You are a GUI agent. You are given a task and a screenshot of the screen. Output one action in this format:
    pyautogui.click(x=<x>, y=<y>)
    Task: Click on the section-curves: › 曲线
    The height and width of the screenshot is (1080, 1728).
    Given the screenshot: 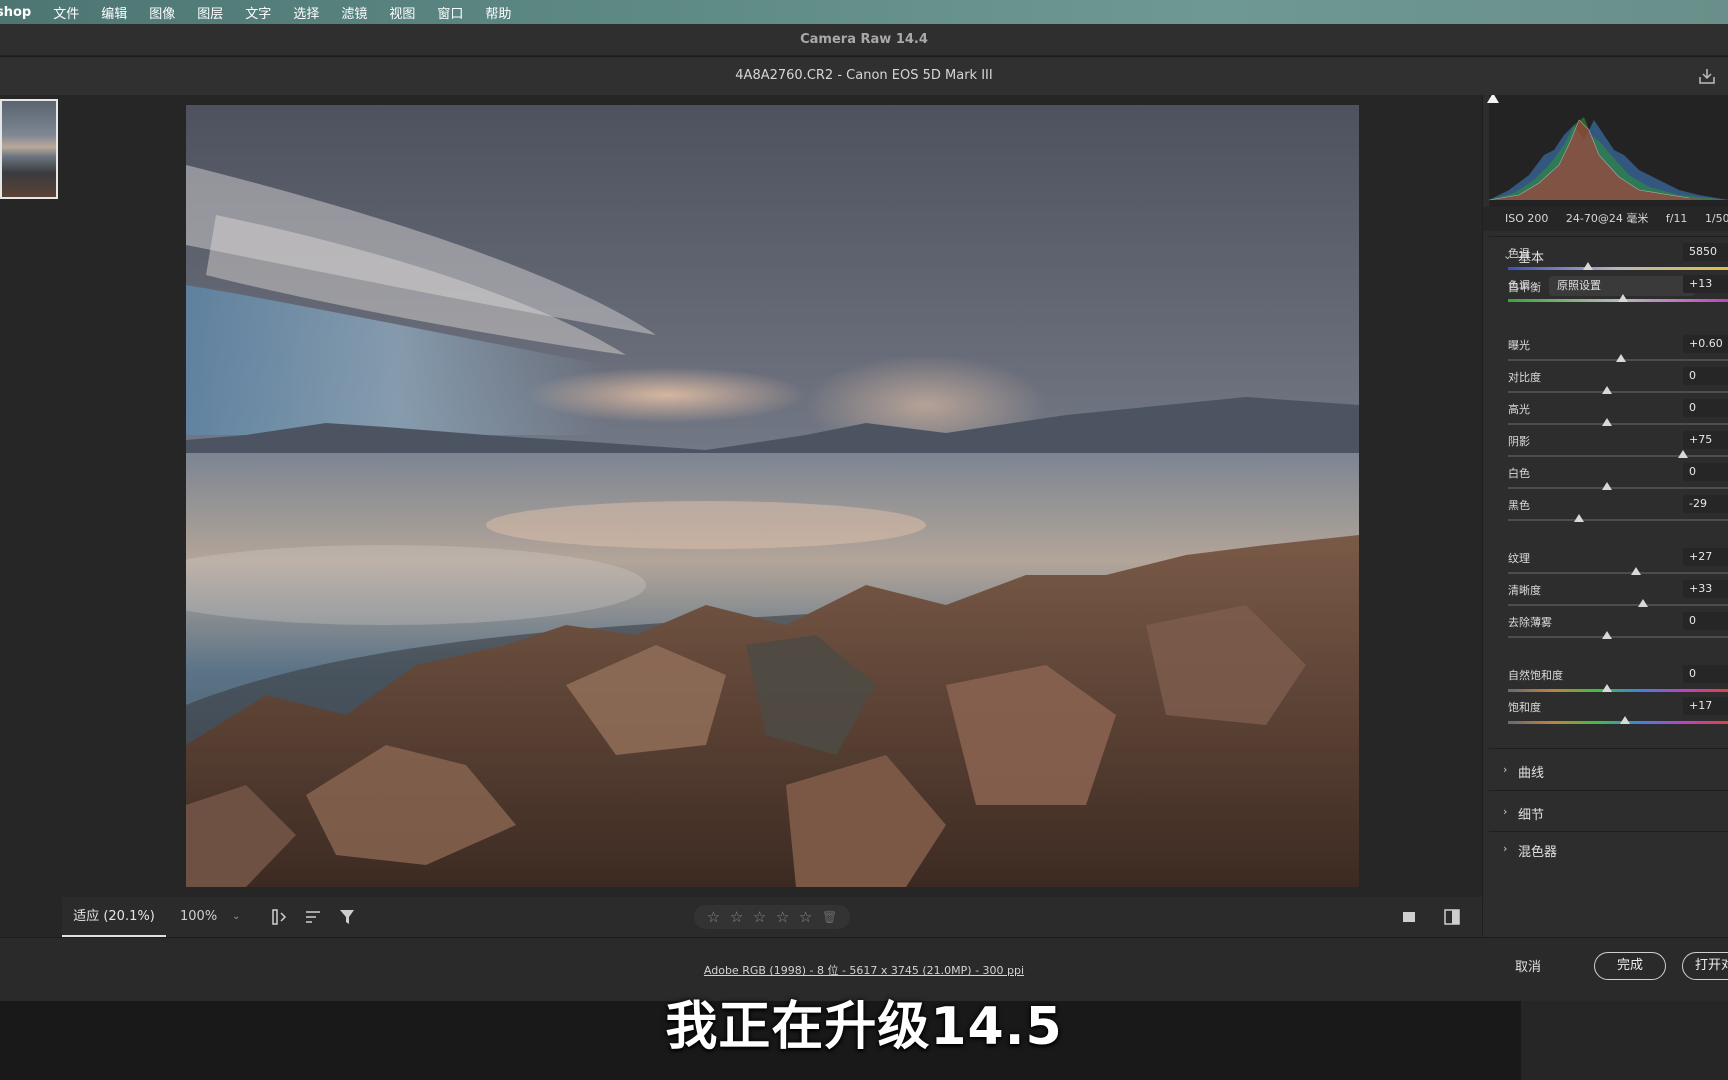 What is the action you would take?
    pyautogui.click(x=1605, y=772)
    